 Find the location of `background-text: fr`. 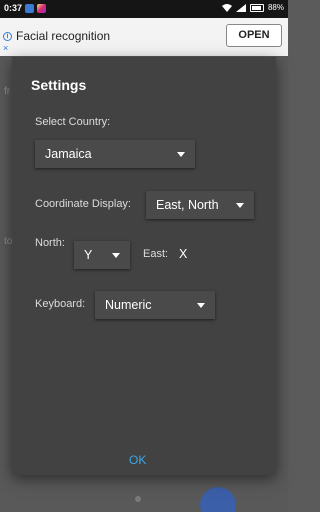

background-text: fr is located at coordinates (7, 91).